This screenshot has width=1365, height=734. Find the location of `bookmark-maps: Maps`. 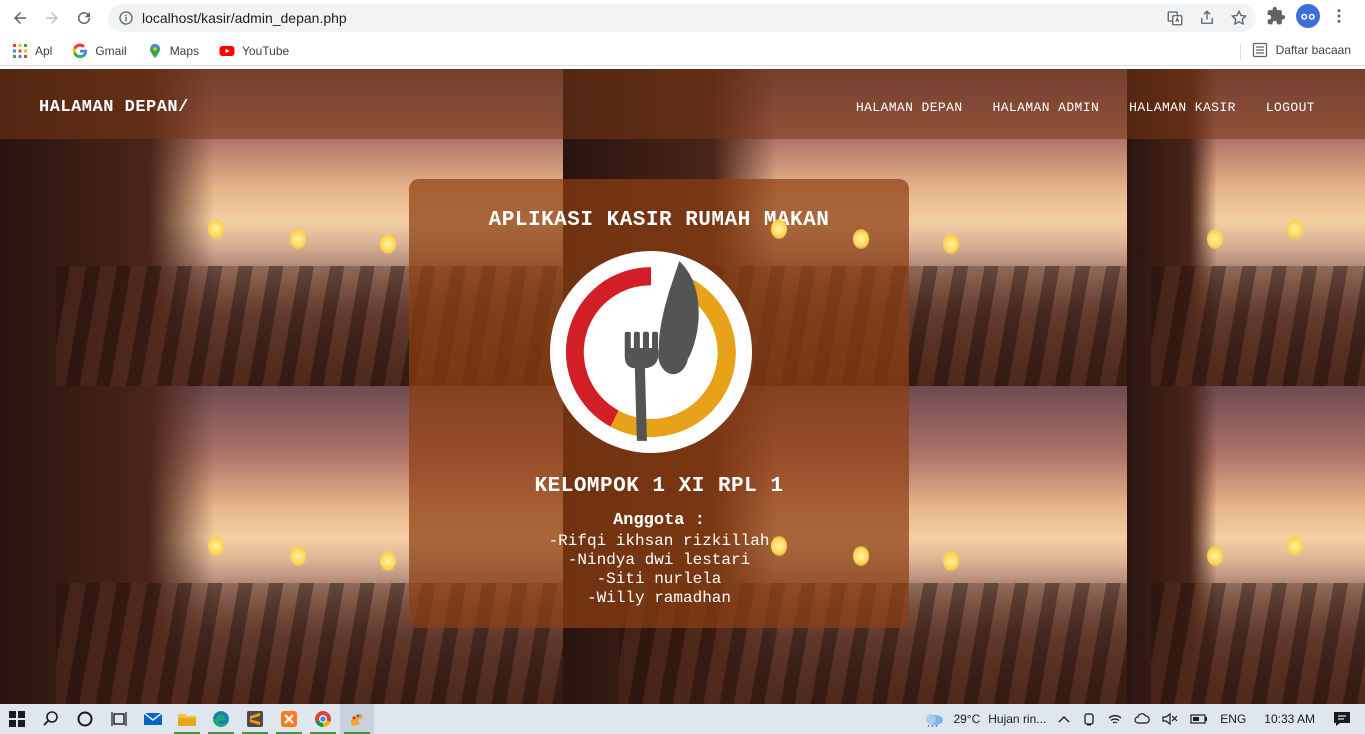

bookmark-maps: Maps is located at coordinates (173, 51).